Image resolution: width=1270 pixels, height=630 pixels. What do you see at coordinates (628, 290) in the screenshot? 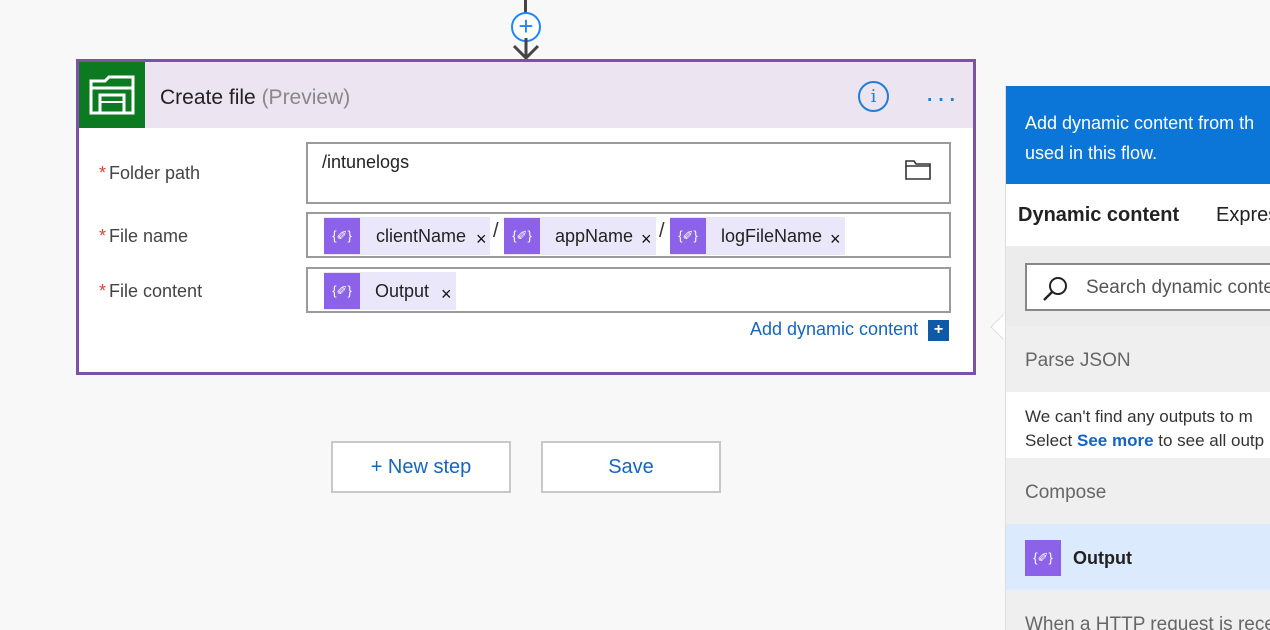
I see `file-content-field: {✐} Output ×` at bounding box center [628, 290].